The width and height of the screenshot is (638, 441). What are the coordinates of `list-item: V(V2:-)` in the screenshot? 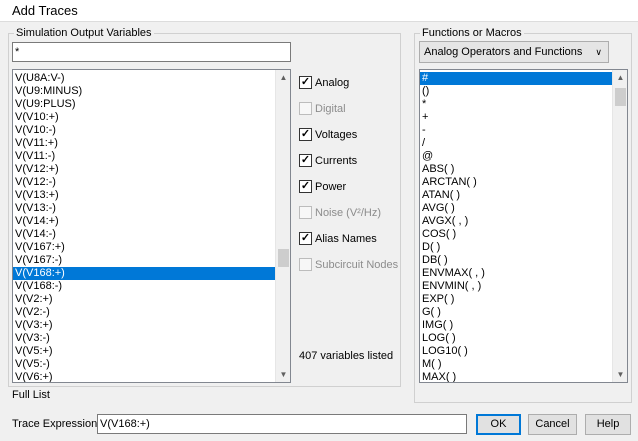 It's located at (144, 312).